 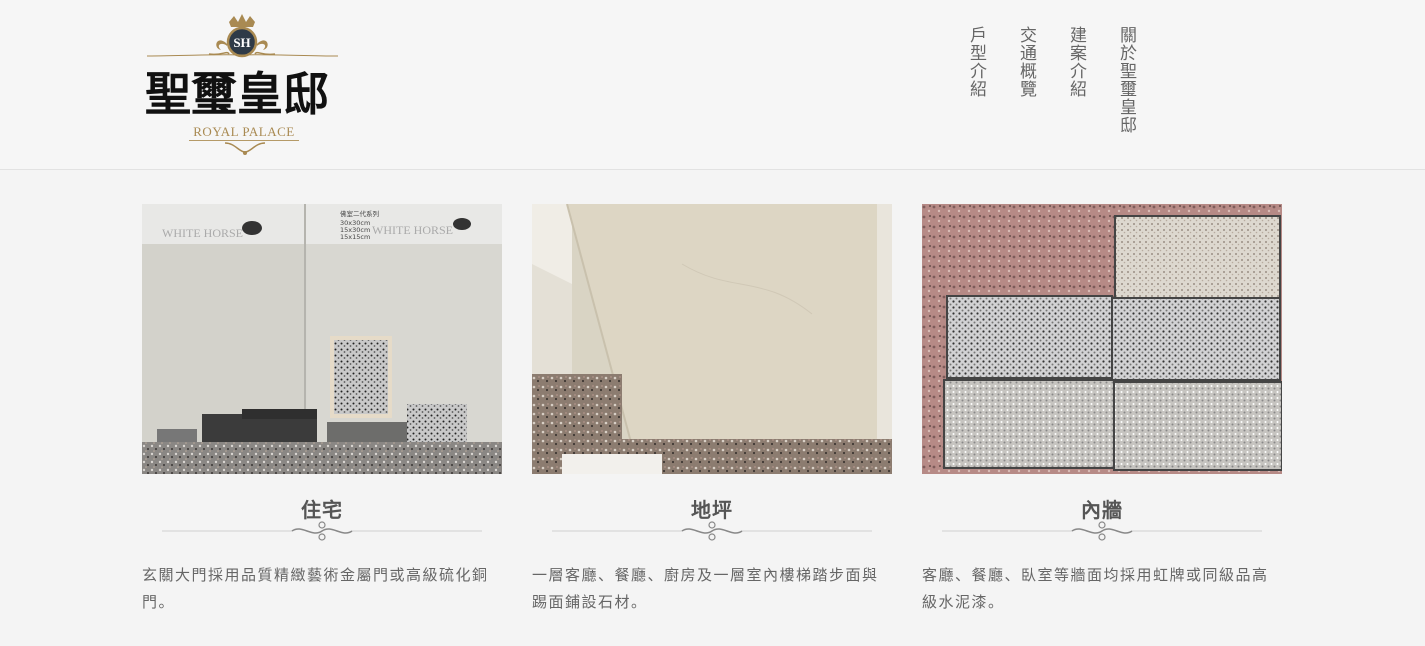 What do you see at coordinates (976, 91) in the screenshot?
I see `nav-item-floor-plans: 戶型介紹` at bounding box center [976, 91].